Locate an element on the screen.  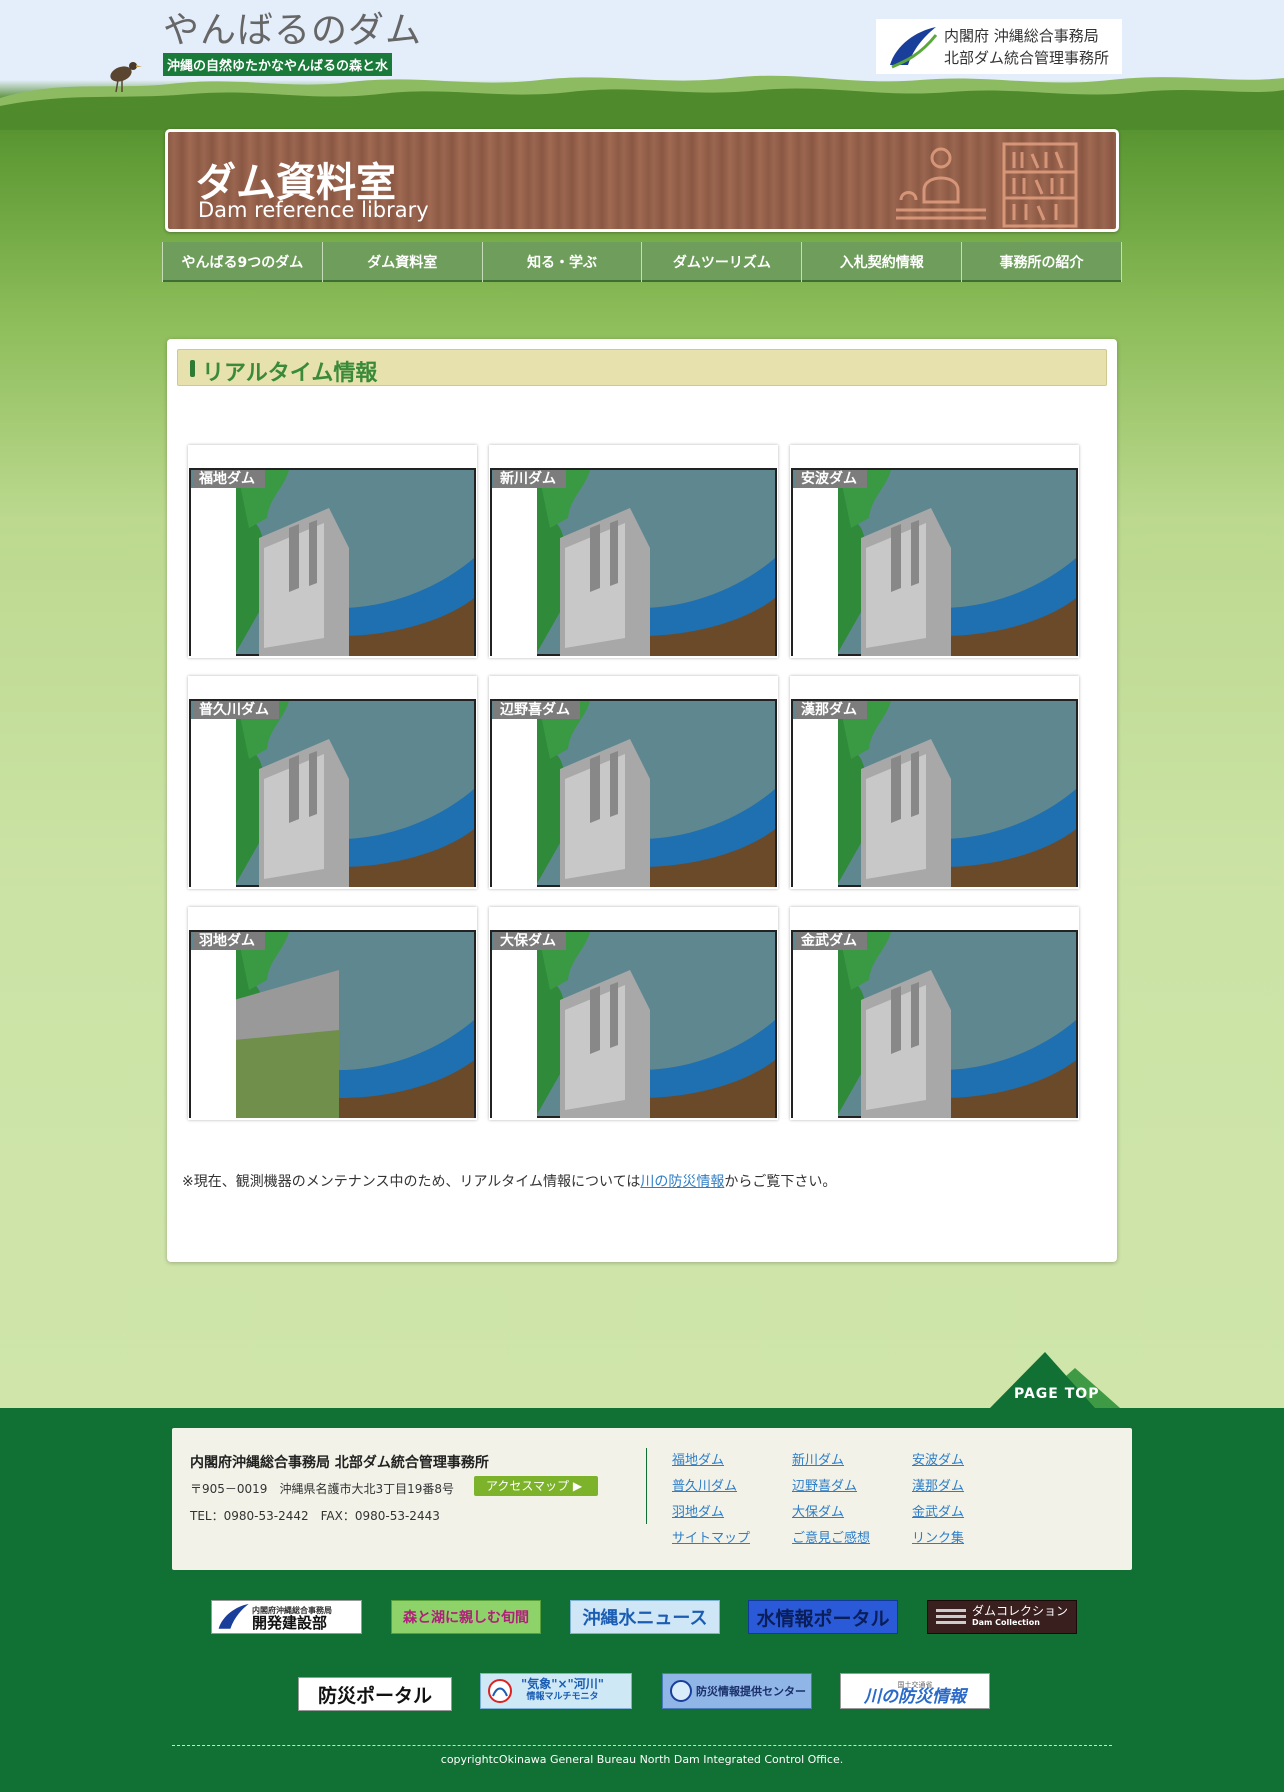
site-logo: やんばるのダム 沖縄の自然ゆたかなやんばるの森と水 is located at coordinates (292, 43).